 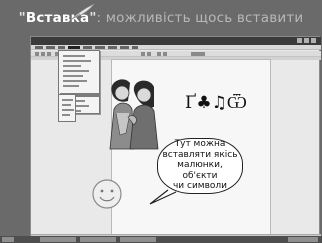 I want to click on quill-pen-icon, so click(x=83, y=11).